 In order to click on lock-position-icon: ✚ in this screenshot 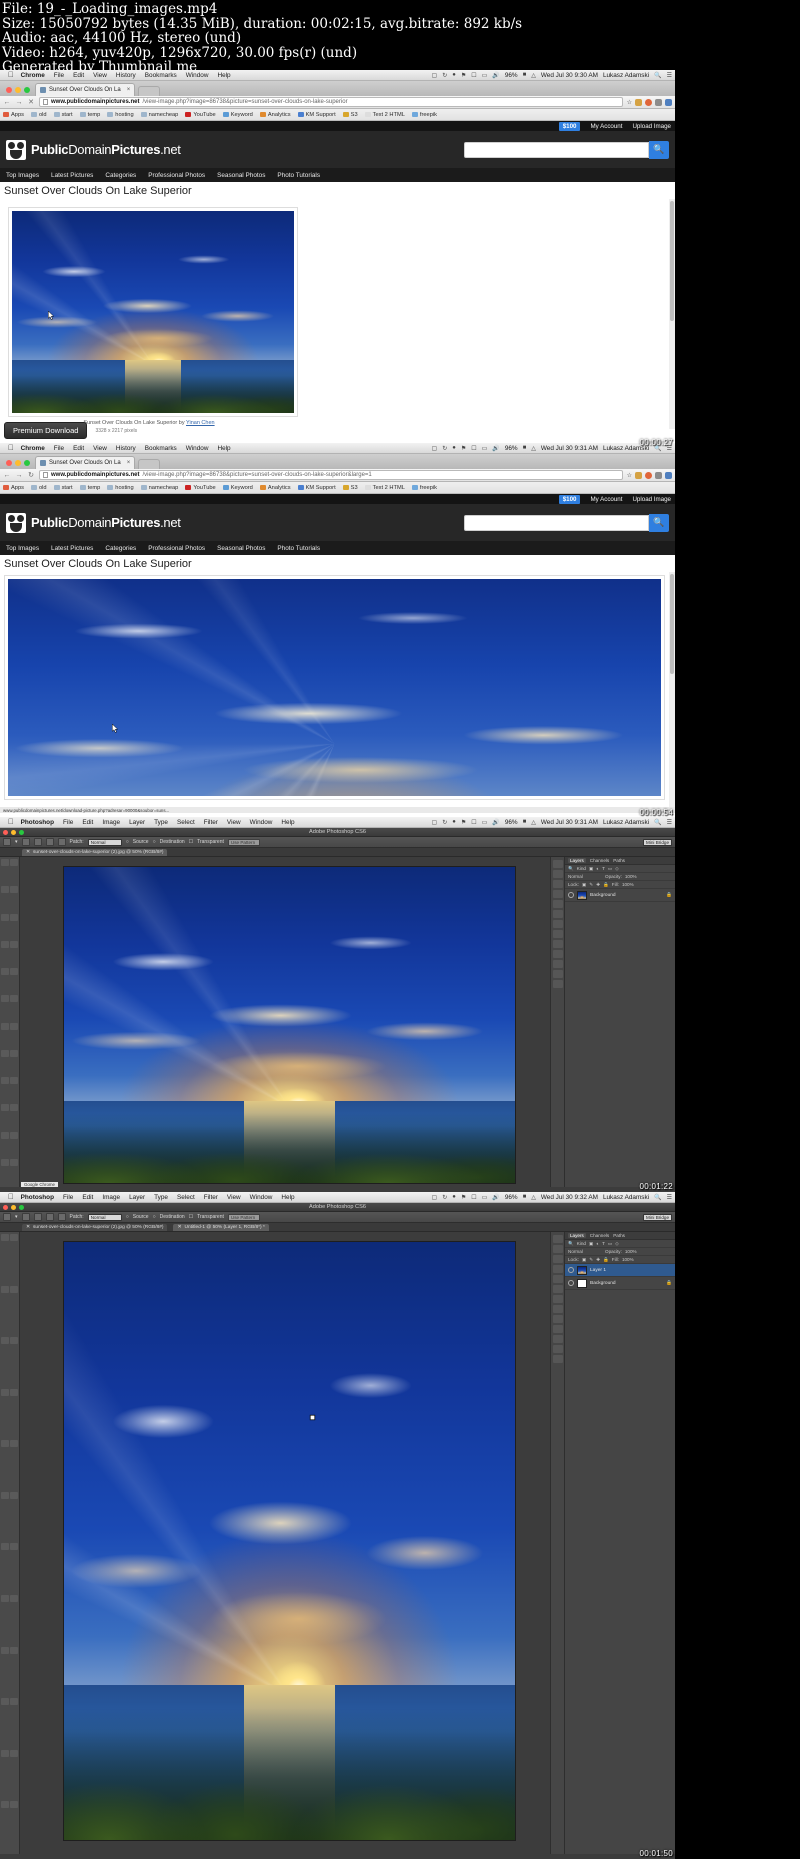, I will do `click(598, 1260)`.